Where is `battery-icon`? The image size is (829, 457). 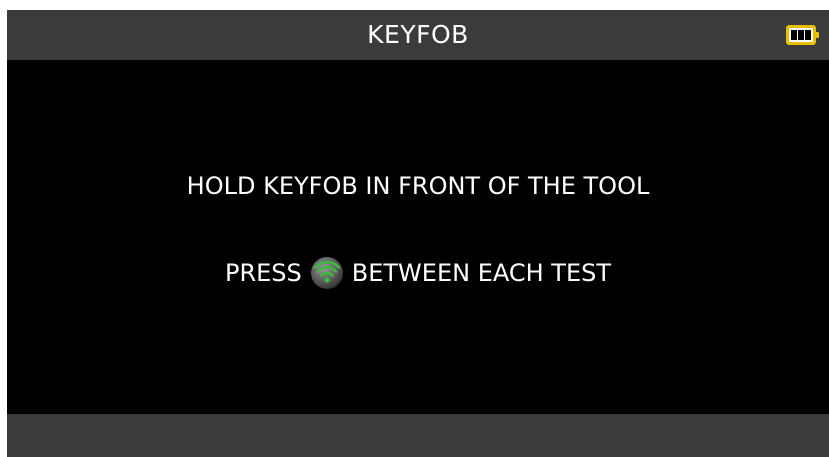
battery-icon is located at coordinates (802, 35).